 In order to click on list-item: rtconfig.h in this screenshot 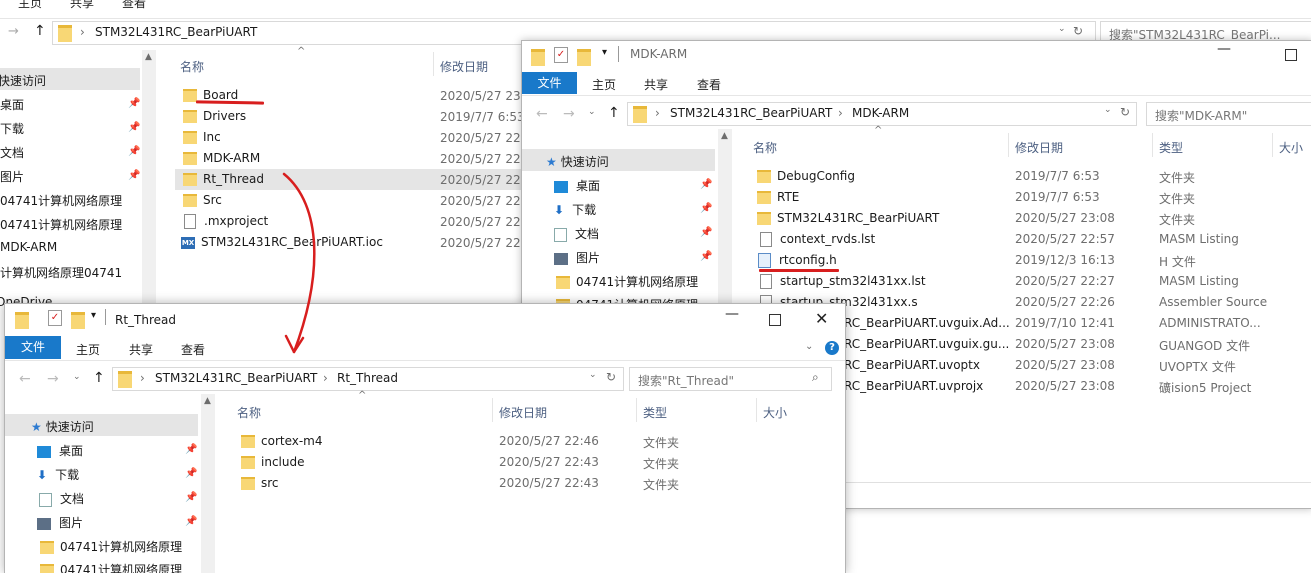, I will do `click(797, 260)`.